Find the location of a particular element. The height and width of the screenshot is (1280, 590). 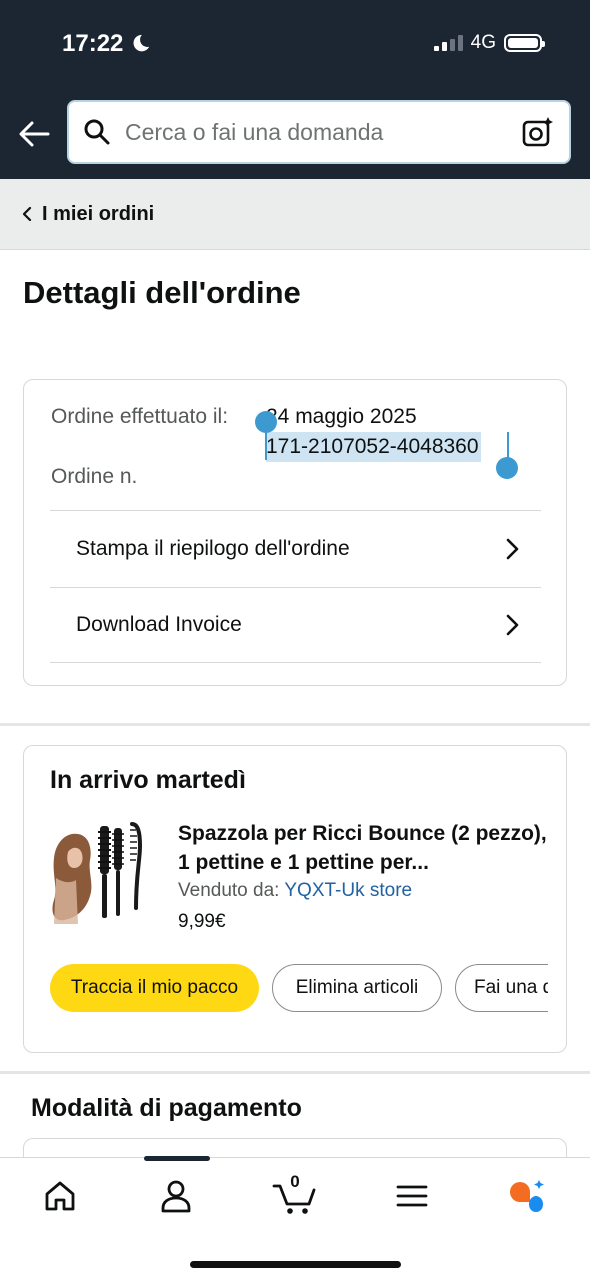

order-number-label: Ordine n. is located at coordinates (94, 476).